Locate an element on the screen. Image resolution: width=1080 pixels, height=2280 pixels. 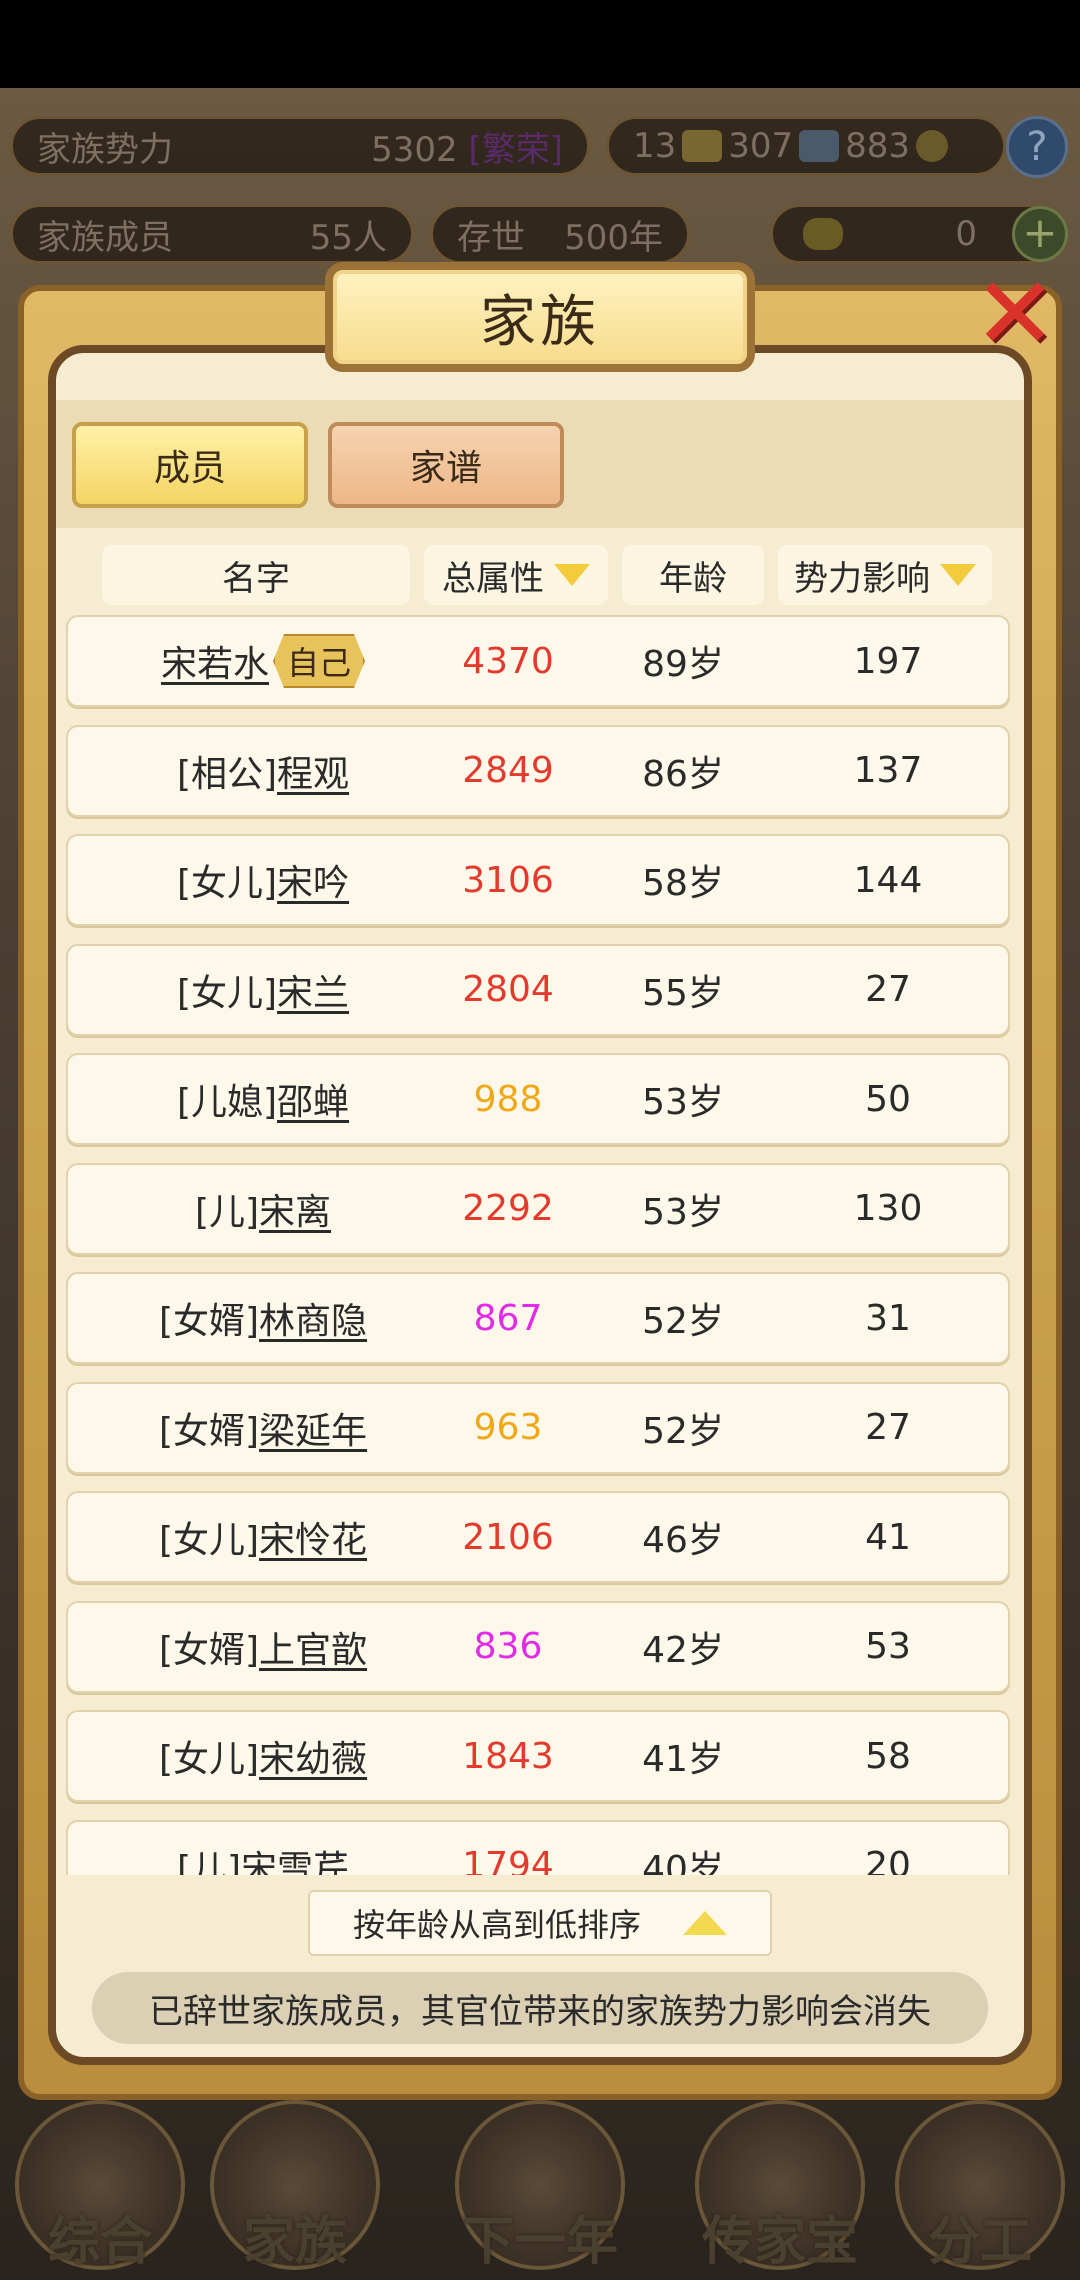
member-name-link: 宋雪芹 is located at coordinates (295, 1858).